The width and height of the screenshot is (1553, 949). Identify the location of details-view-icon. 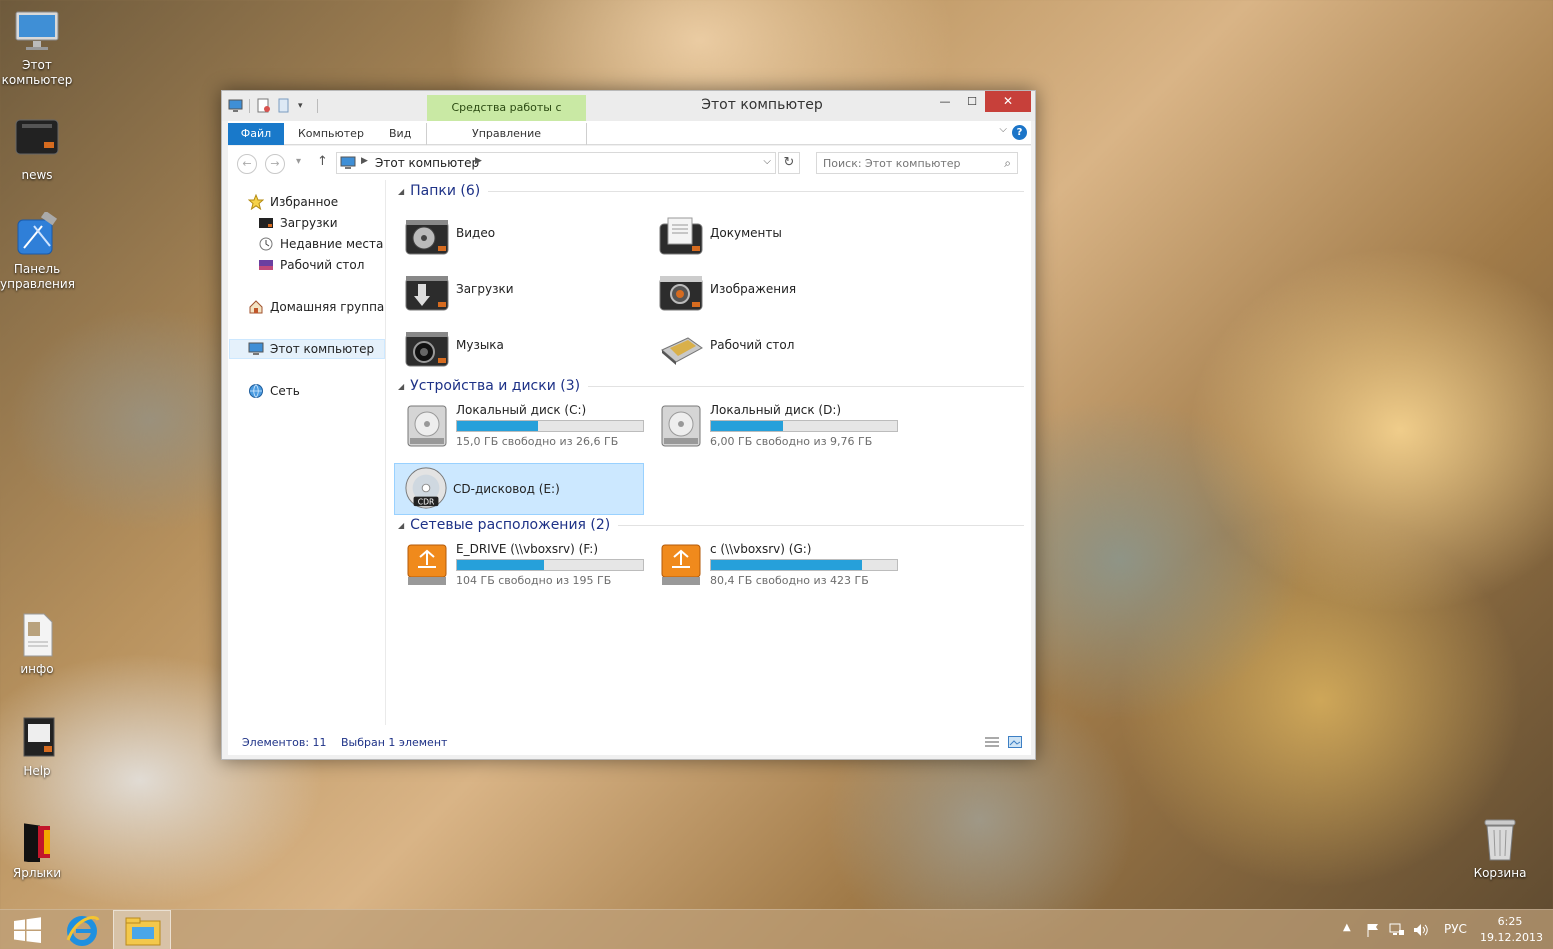
(992, 742).